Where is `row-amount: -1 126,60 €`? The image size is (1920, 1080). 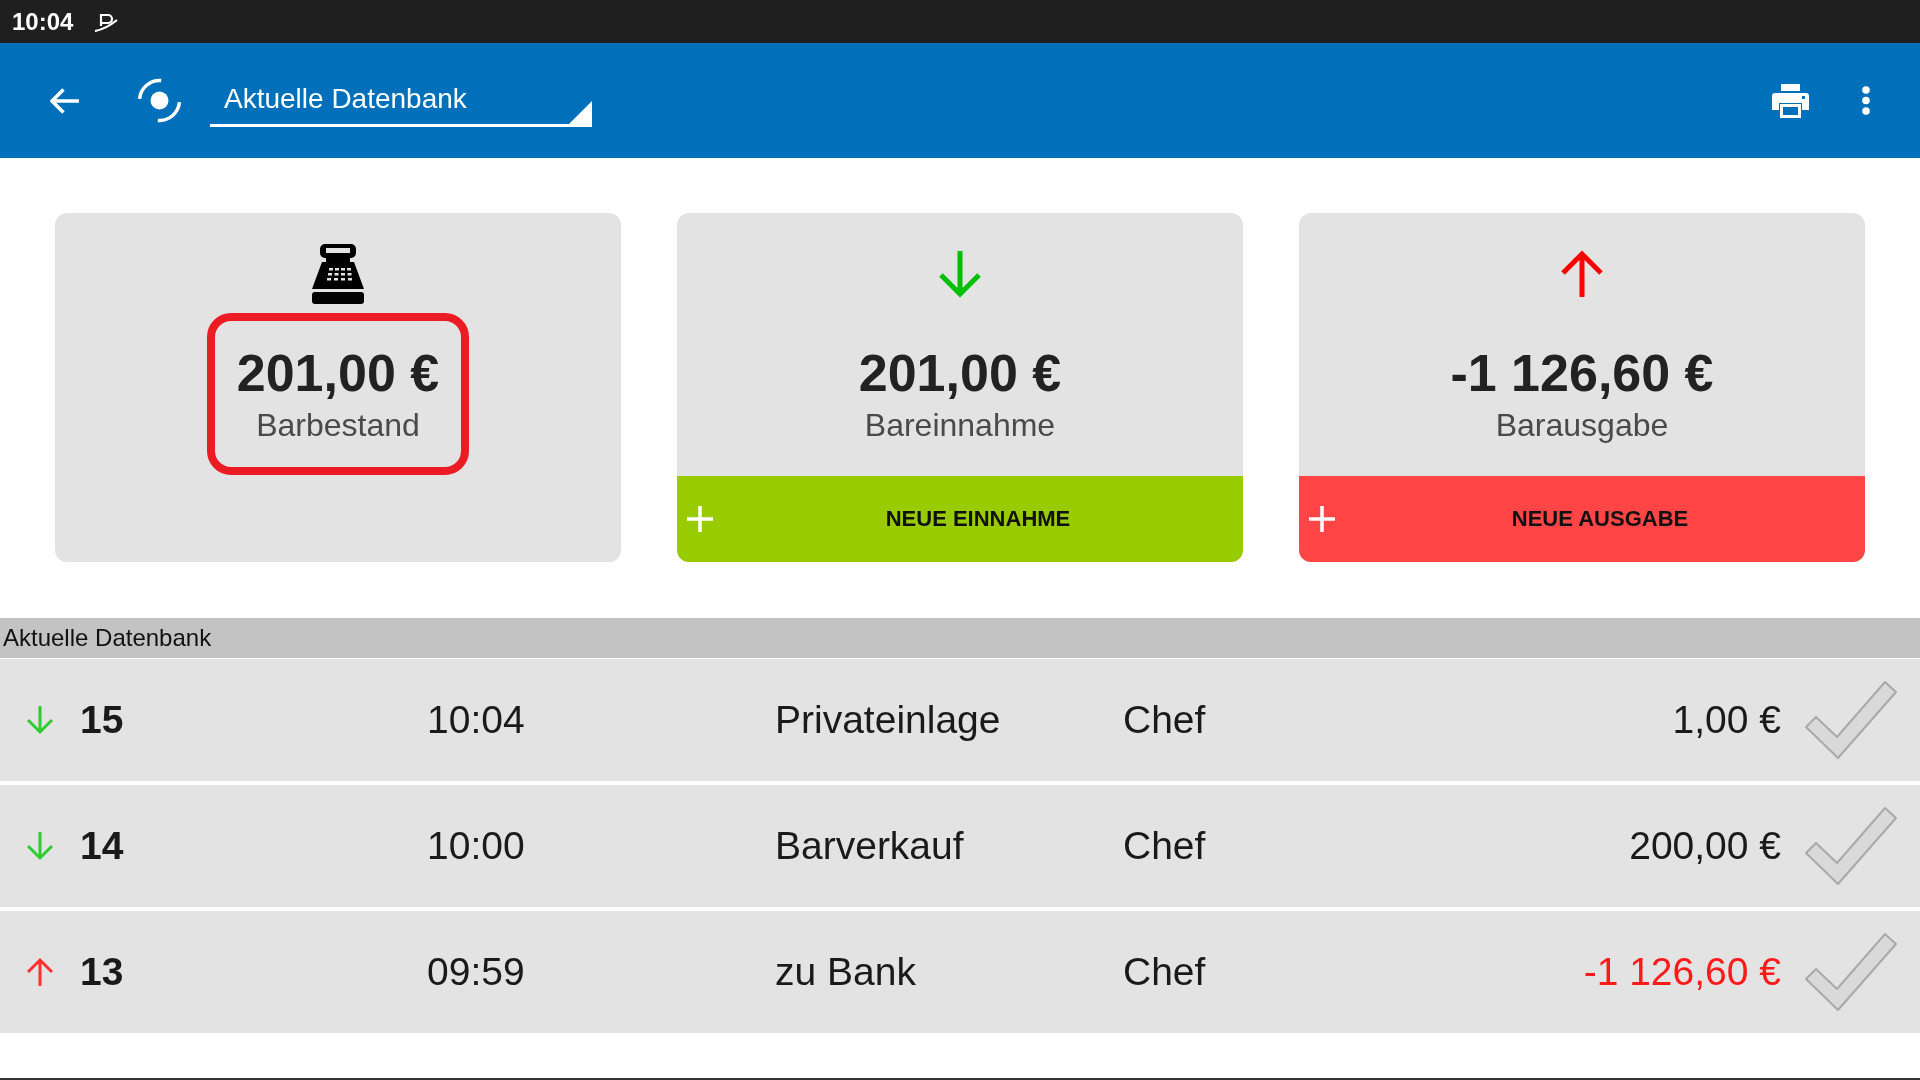 row-amount: -1 126,60 € is located at coordinates (1682, 972).